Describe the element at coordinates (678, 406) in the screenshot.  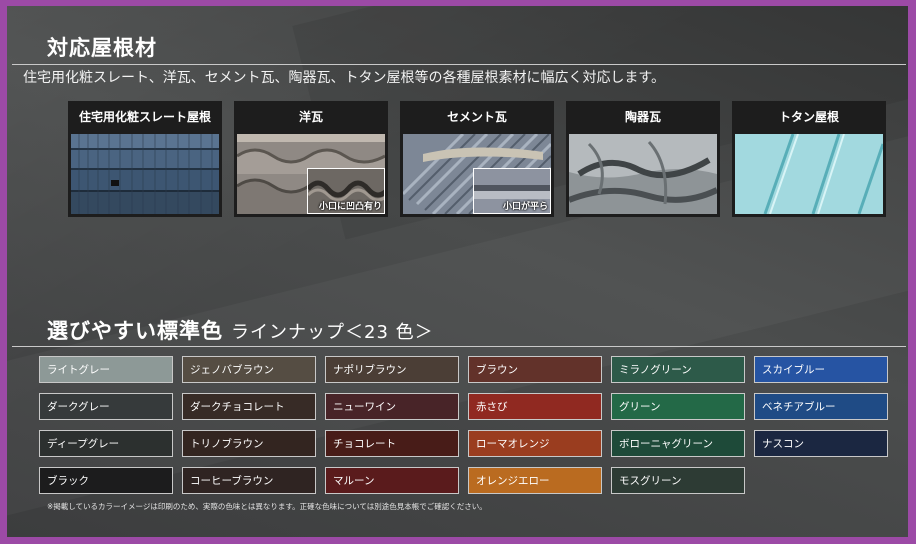
I see `color-swatch: グリーン` at that location.